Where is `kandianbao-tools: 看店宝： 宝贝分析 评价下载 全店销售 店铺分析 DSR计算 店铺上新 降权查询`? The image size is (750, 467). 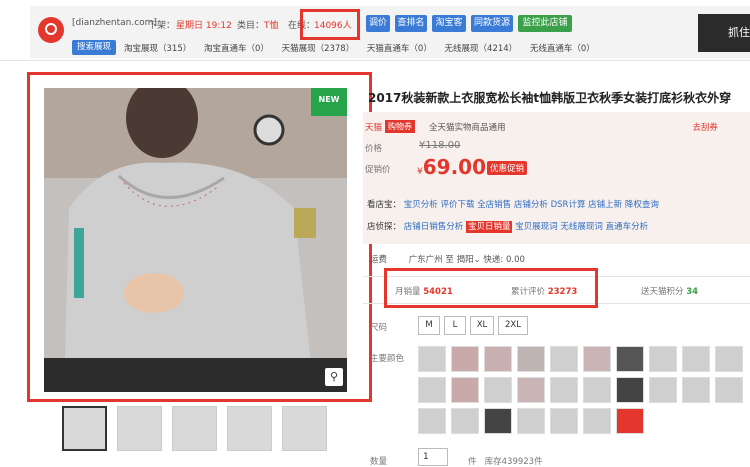
kandianbao-tools: 看店宝： 宝贝分析 评价下载 全店销售 店铺分析 DSR计算 店铺上新 降权查询 is located at coordinates (513, 205).